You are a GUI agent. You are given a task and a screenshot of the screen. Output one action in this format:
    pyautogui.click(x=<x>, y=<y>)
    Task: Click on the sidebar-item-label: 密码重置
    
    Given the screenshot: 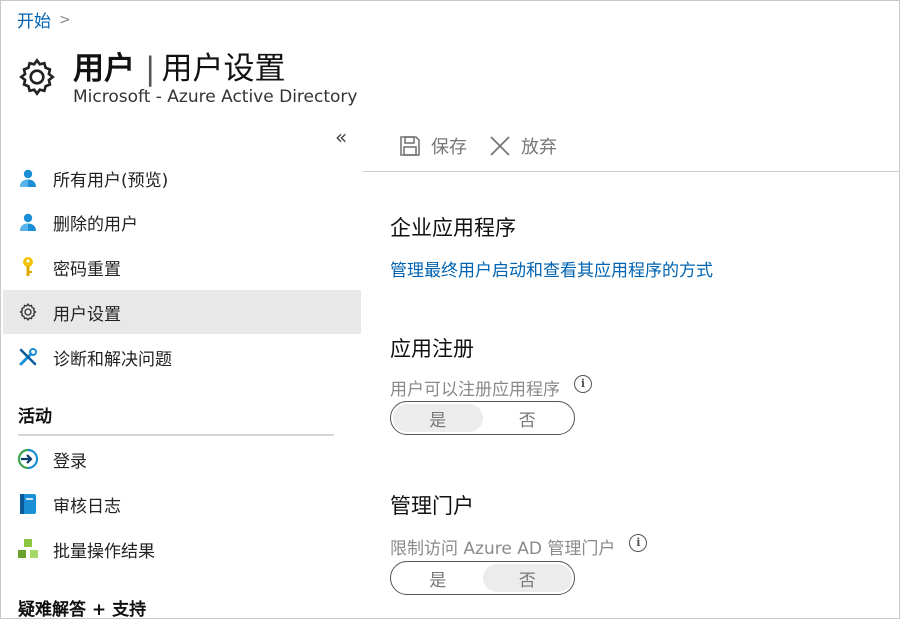 What is the action you would take?
    pyautogui.click(x=87, y=269)
    